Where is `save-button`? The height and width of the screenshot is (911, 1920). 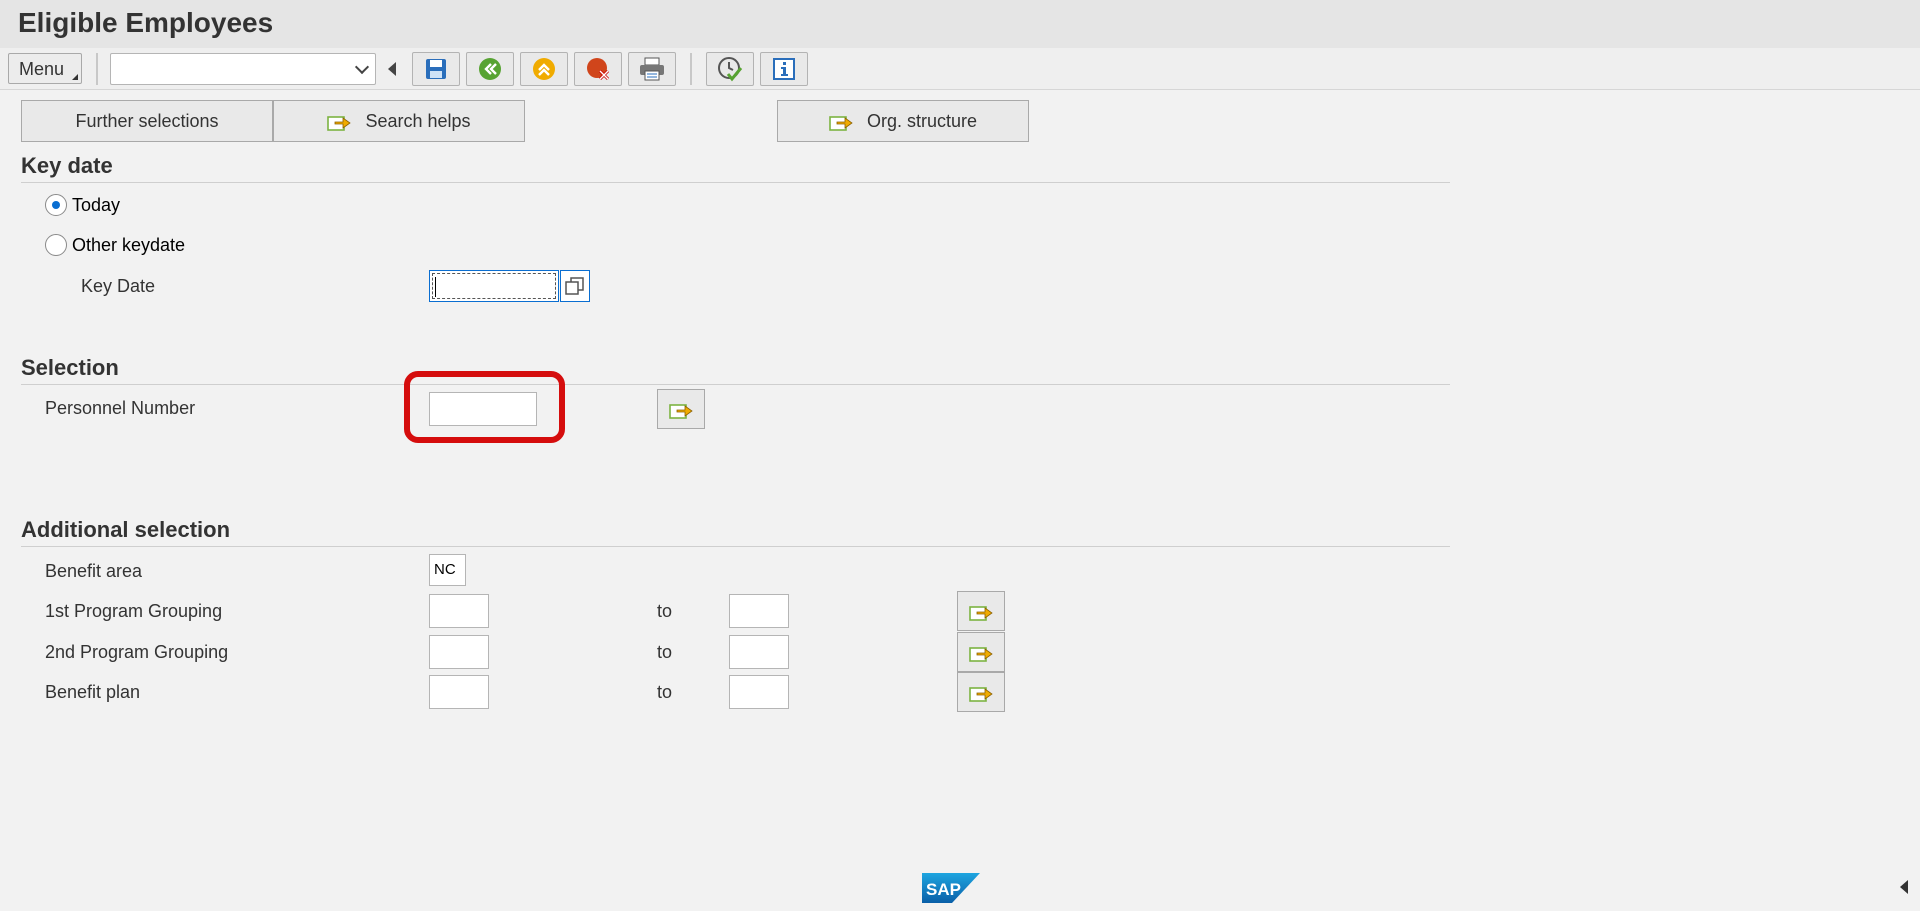
save-button is located at coordinates (436, 69).